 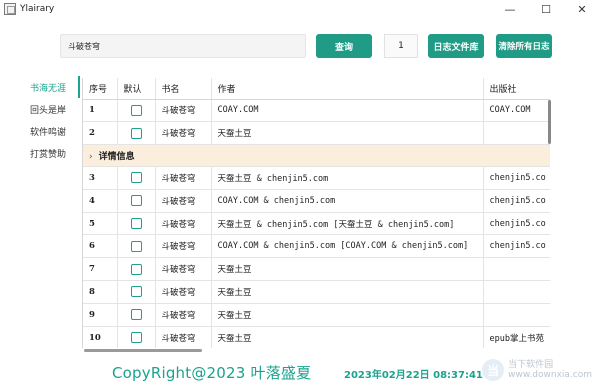 What do you see at coordinates (183, 89) in the screenshot?
I see `header-book: 书名` at bounding box center [183, 89].